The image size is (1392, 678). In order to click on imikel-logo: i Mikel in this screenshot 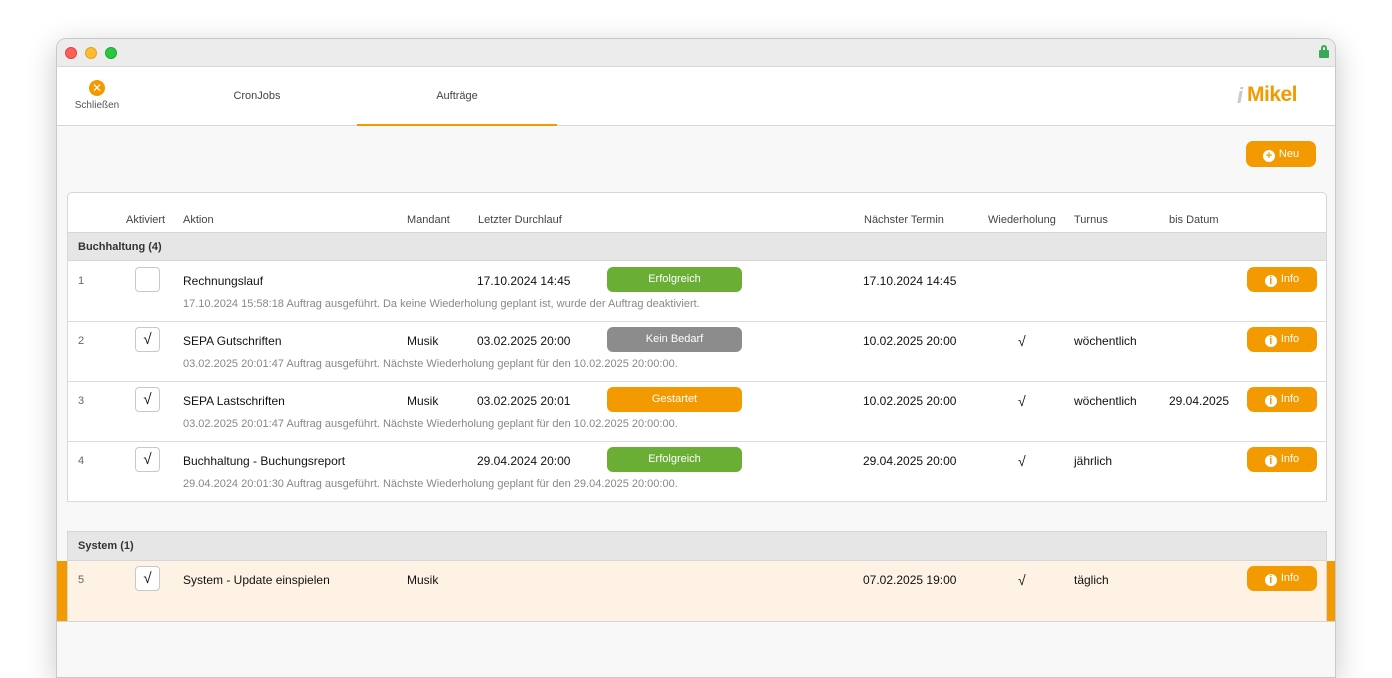, I will do `click(1267, 95)`.